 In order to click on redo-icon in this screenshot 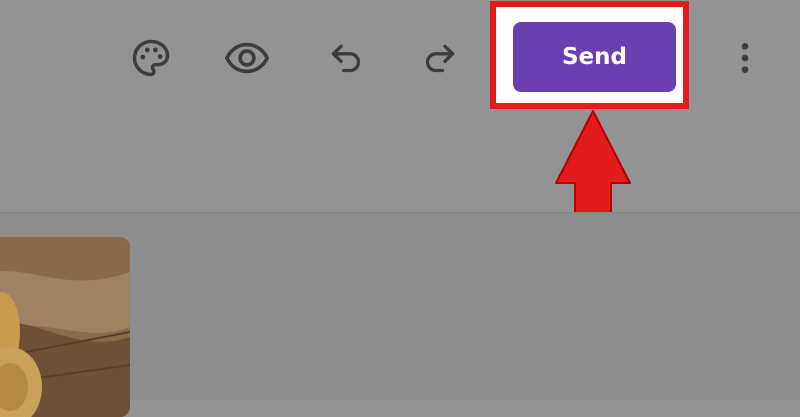, I will do `click(440, 58)`.